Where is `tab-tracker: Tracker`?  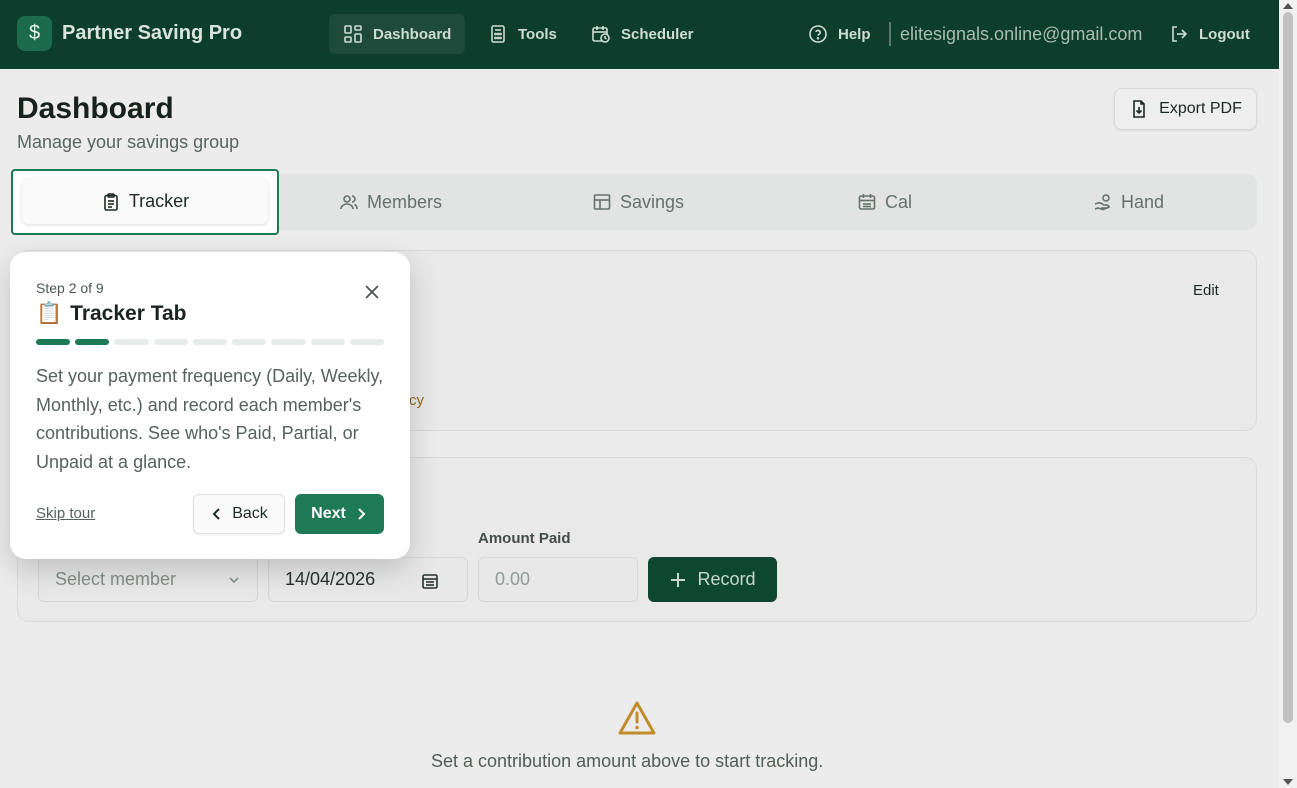 tab-tracker: Tracker is located at coordinates (145, 201).